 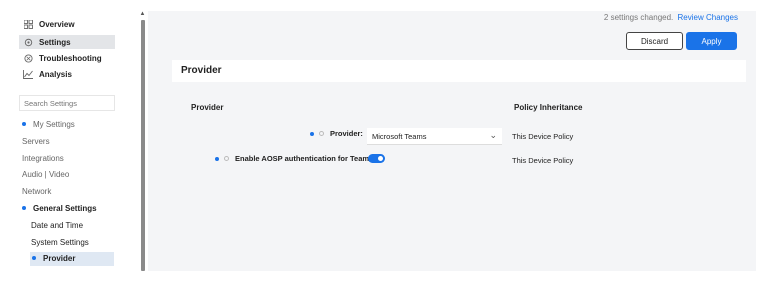 What do you see at coordinates (708, 17) in the screenshot?
I see `review-changes-link: Review Changes` at bounding box center [708, 17].